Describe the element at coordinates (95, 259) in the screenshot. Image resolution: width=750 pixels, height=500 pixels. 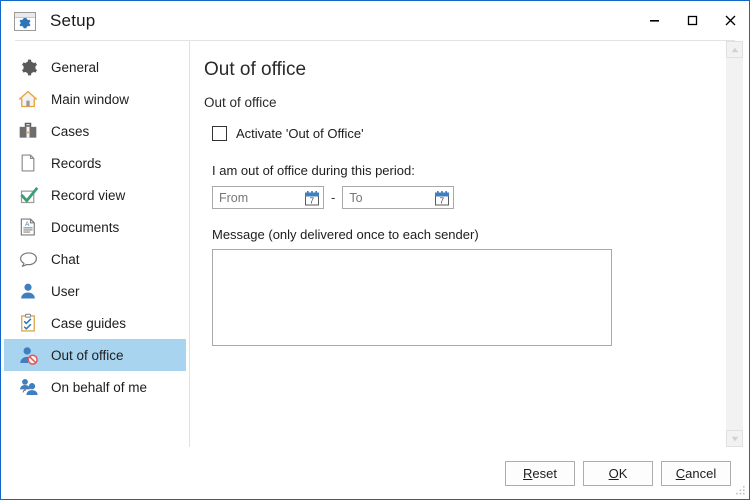
I see `sidebar-item-chat: Chat` at that location.